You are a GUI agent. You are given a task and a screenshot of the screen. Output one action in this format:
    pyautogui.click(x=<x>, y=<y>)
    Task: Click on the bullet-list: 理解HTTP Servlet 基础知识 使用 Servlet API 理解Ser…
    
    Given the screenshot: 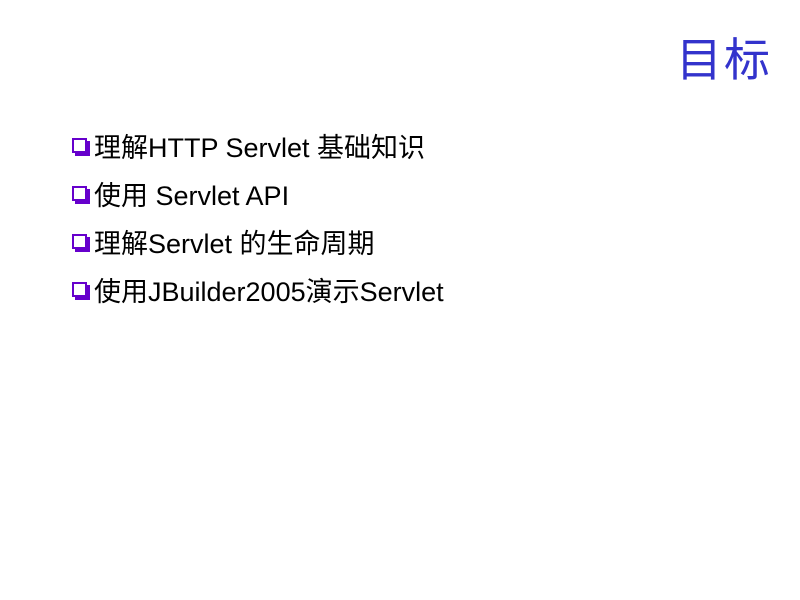 What is the action you would take?
    pyautogui.click(x=258, y=217)
    